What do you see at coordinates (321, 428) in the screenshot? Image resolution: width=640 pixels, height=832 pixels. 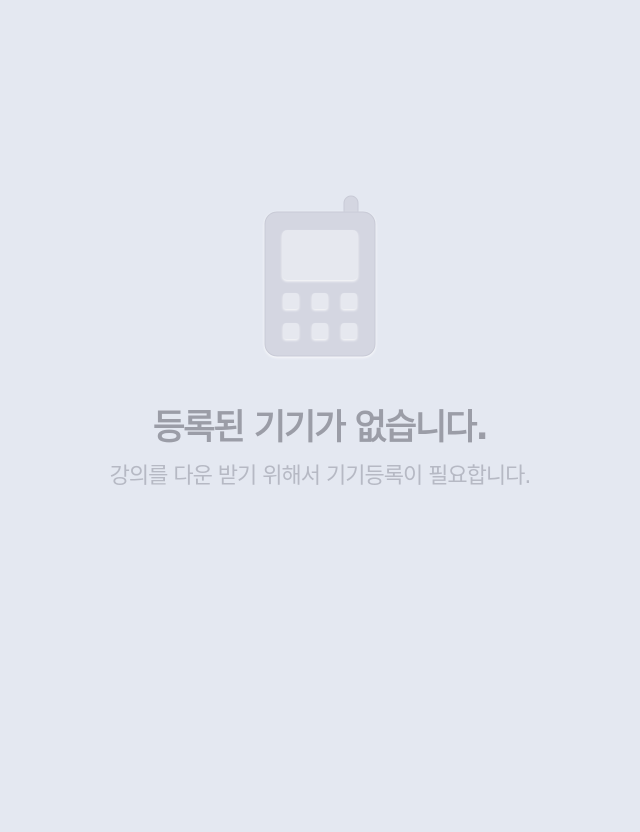 I see `empty-state-title: 등록된 기기가 없습니다.` at bounding box center [321, 428].